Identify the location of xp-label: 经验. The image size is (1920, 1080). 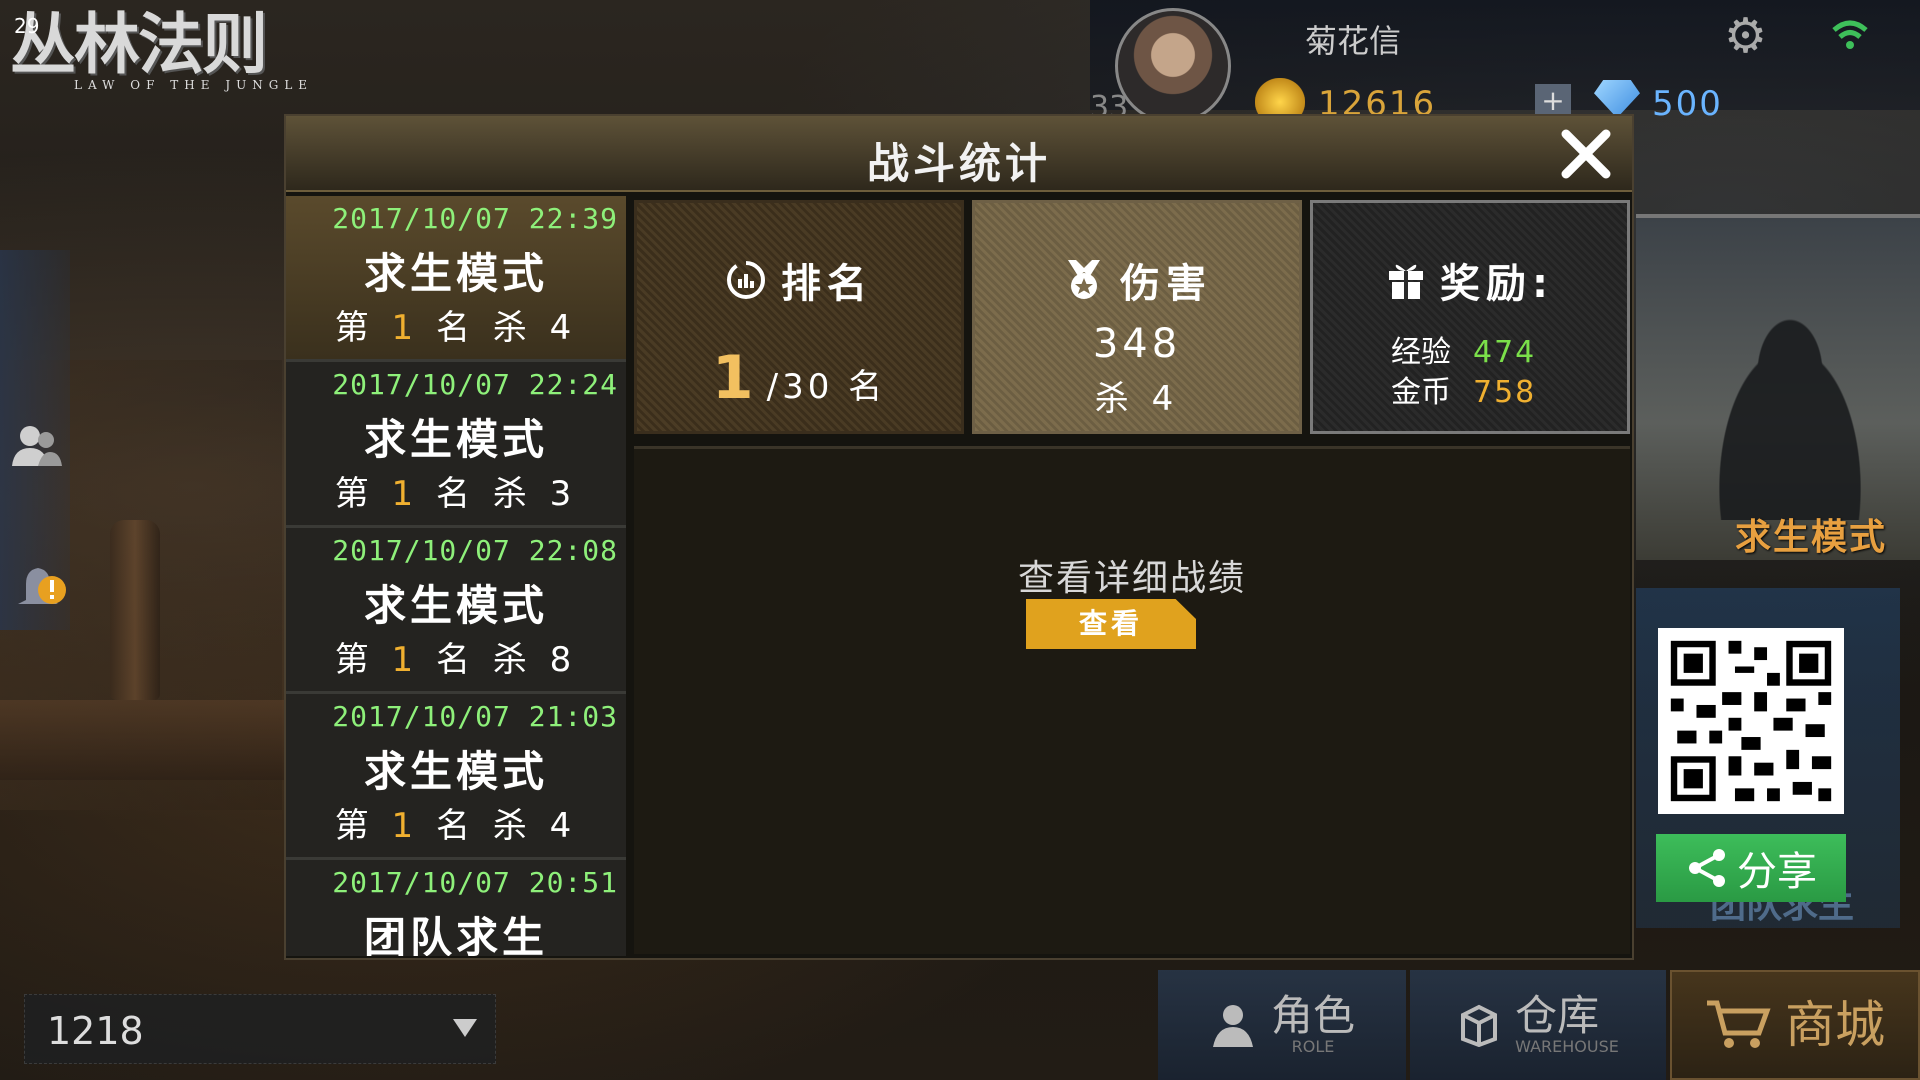
(1421, 352).